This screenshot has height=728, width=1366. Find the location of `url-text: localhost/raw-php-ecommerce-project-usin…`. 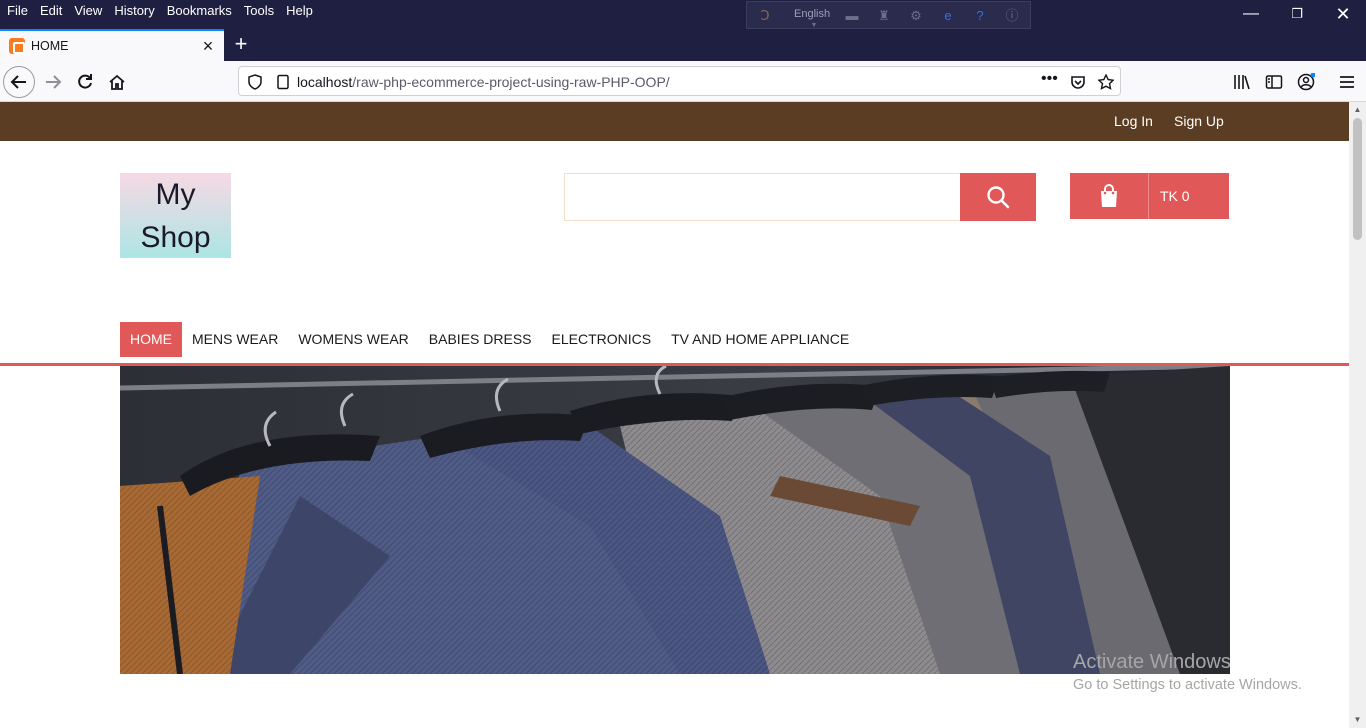

url-text: localhost/raw-php-ecommerce-project-usin… is located at coordinates (483, 82).